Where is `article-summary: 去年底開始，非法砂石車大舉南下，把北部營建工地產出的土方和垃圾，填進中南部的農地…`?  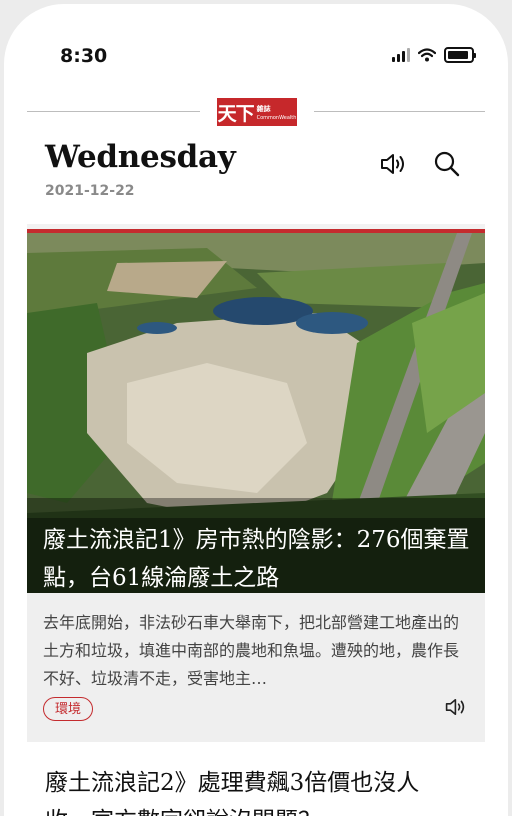
article-summary: 去年底開始，非法砂石車大舉南下，把北部營建工地產出的土方和垃圾，填進中南部的農地… is located at coordinates (251, 650).